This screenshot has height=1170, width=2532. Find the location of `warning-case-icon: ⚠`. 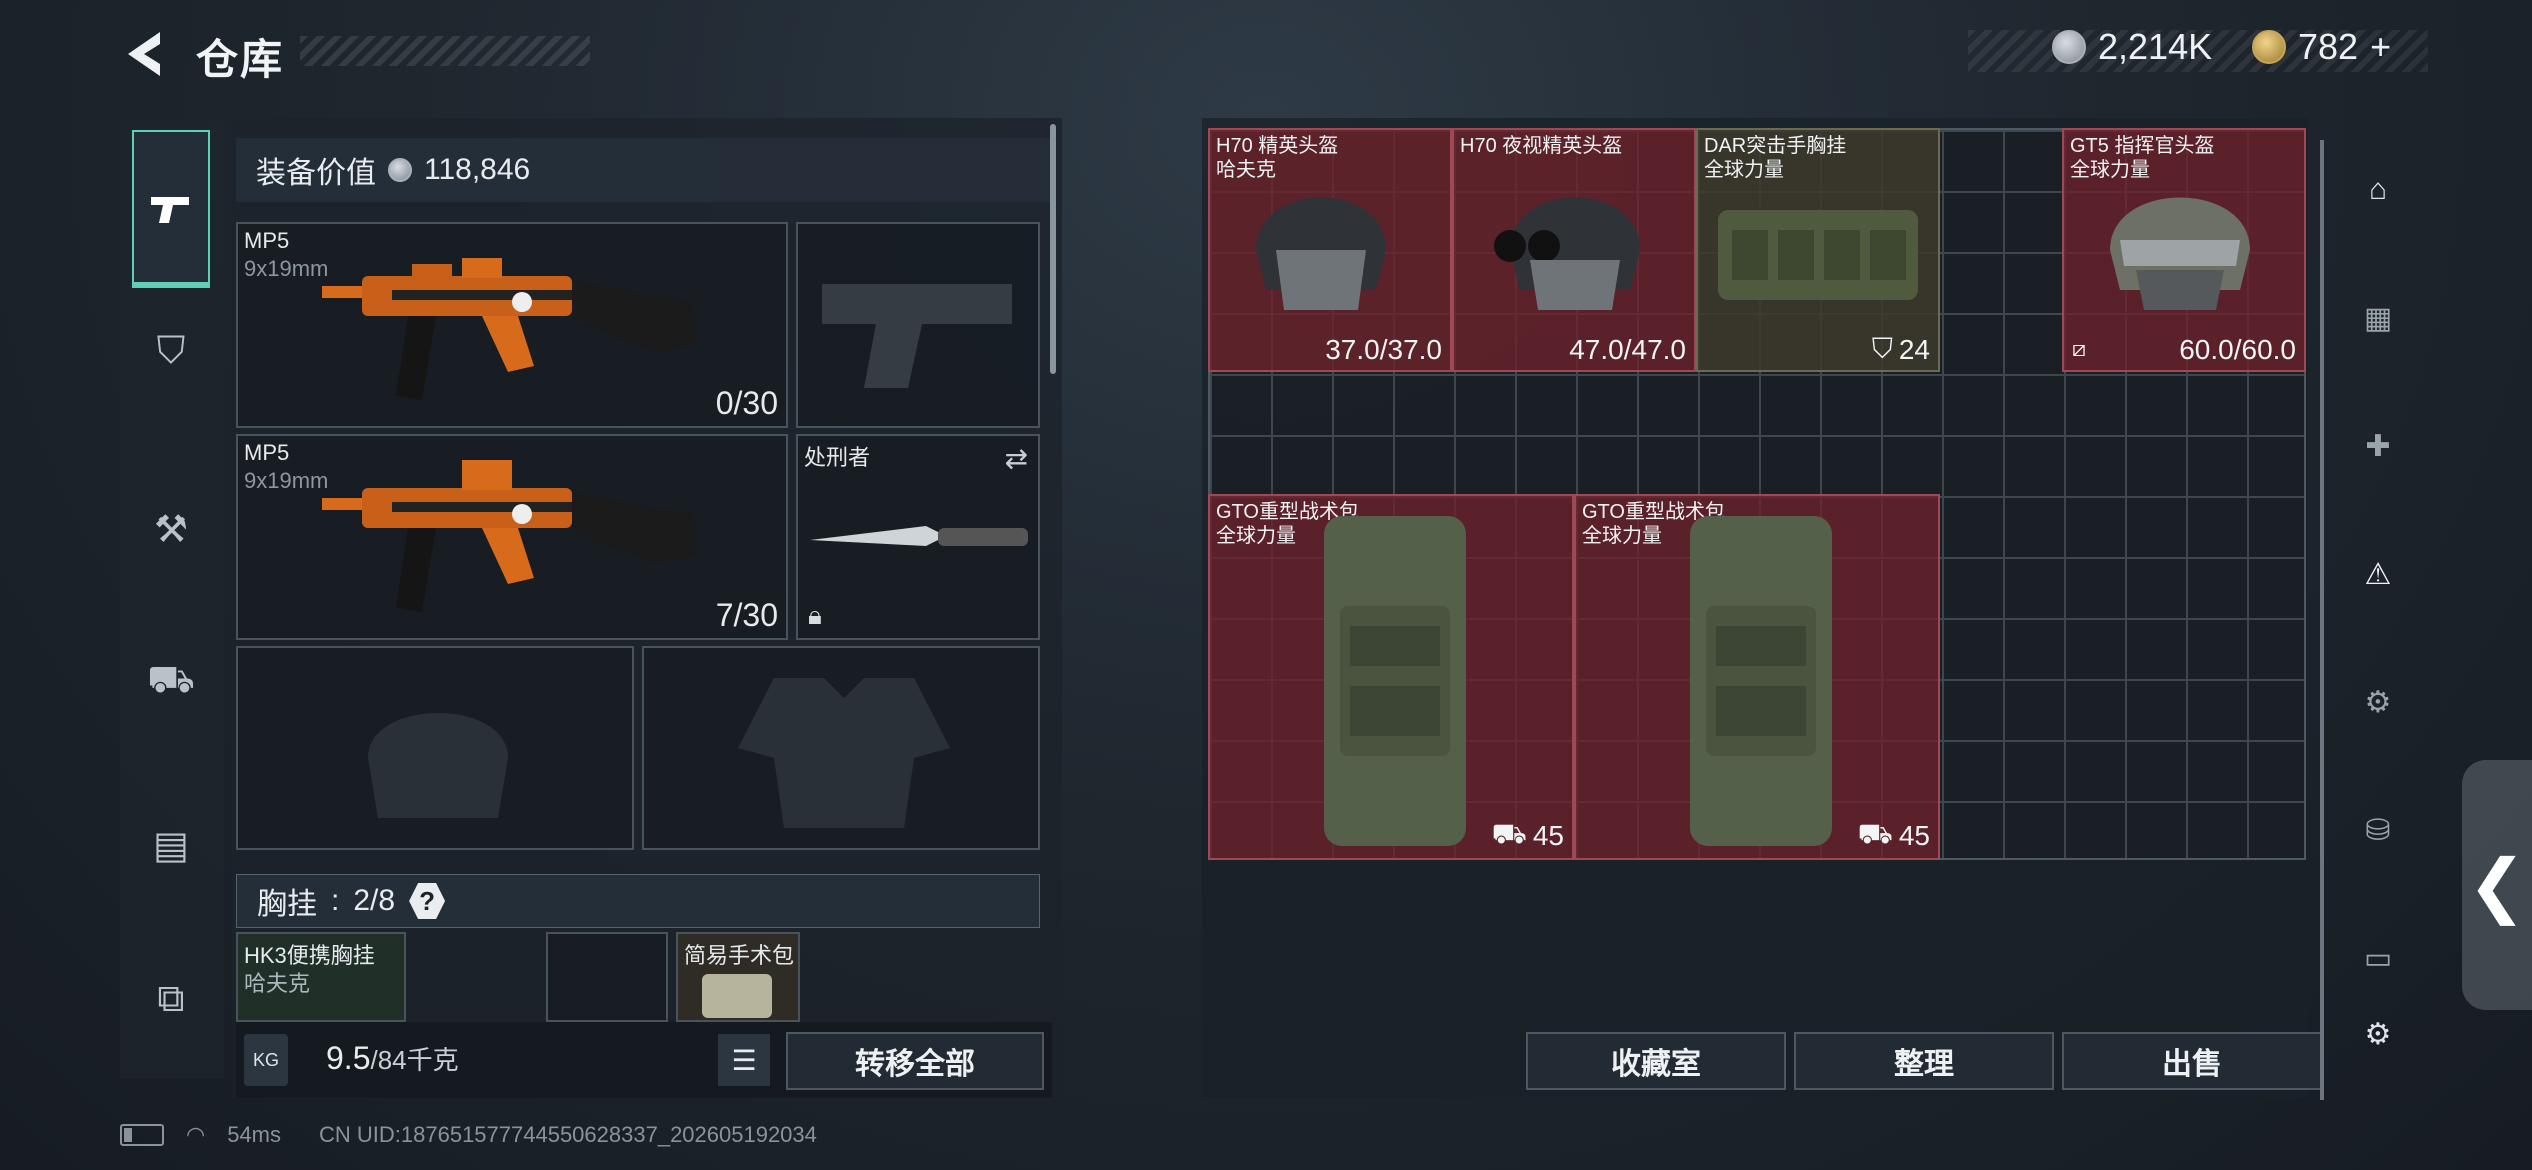

warning-case-icon: ⚠ is located at coordinates (2378, 574).